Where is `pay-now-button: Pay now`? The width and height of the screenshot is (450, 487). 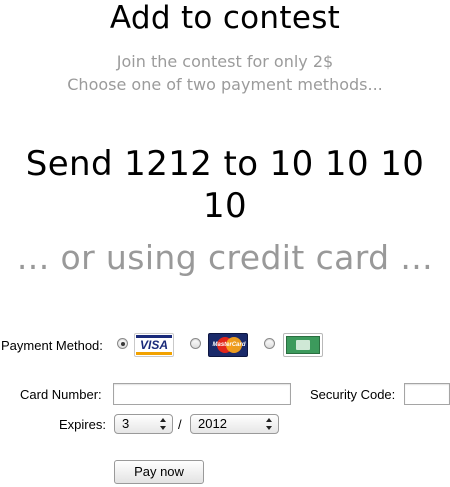 pay-now-button: Pay now is located at coordinates (159, 472).